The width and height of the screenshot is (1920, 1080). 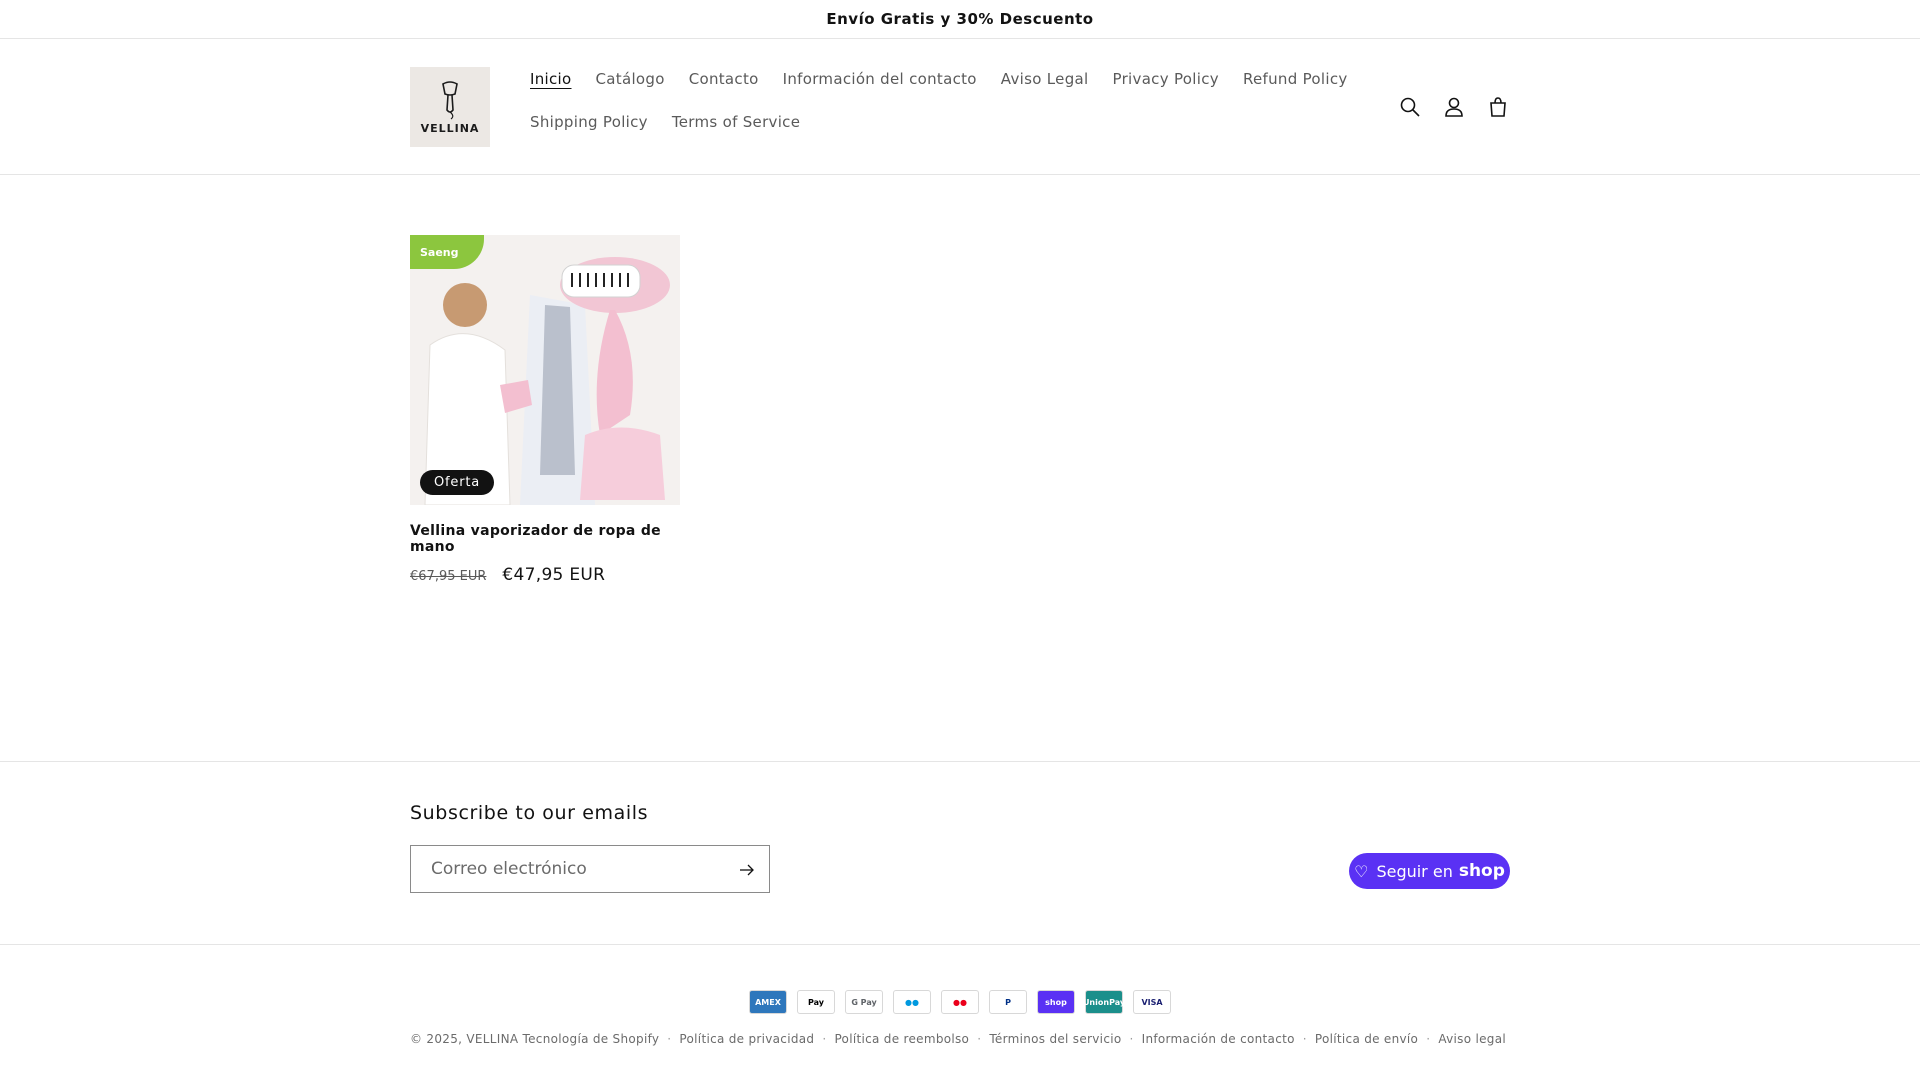 I want to click on search-button, so click(x=1410, y=107).